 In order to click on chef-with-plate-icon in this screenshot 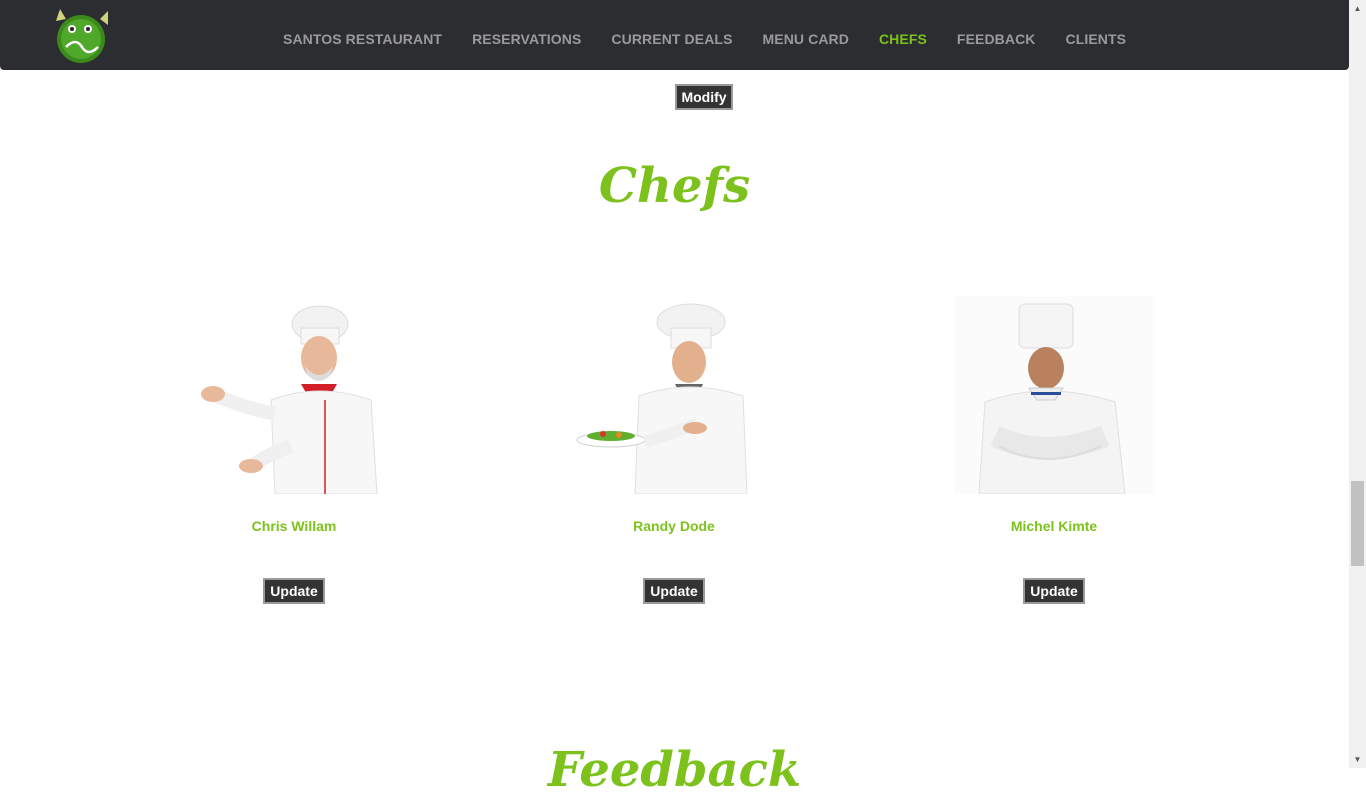, I will do `click(674, 395)`.